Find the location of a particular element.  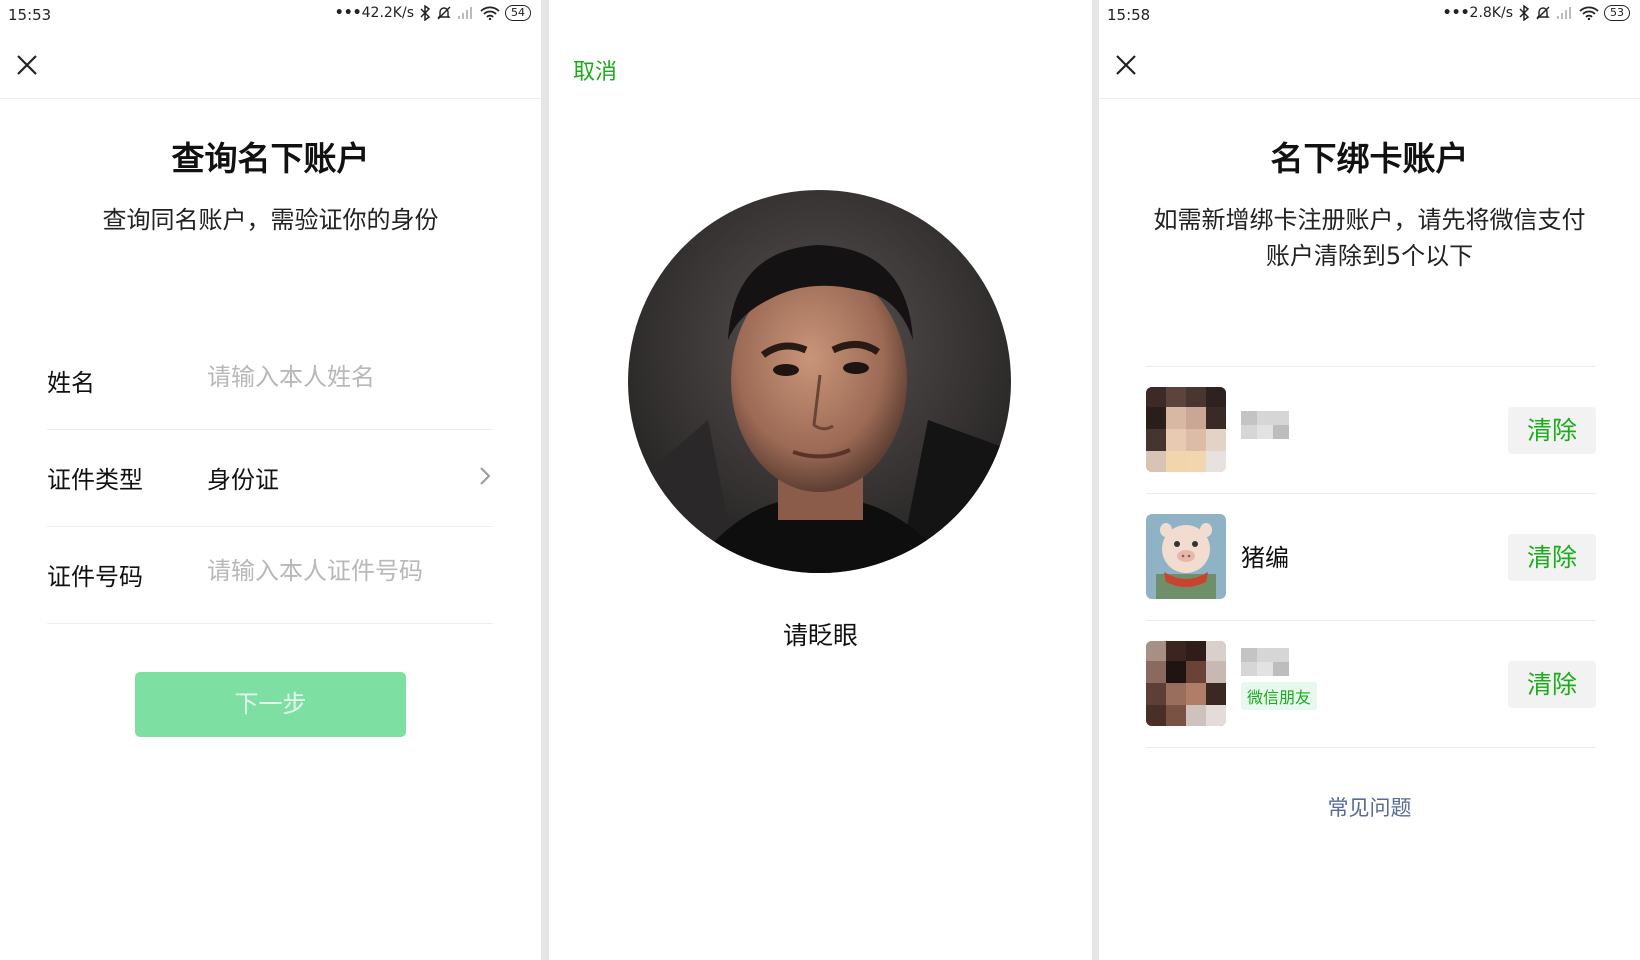

list-item: 猪编 清除 is located at coordinates (1371, 557).